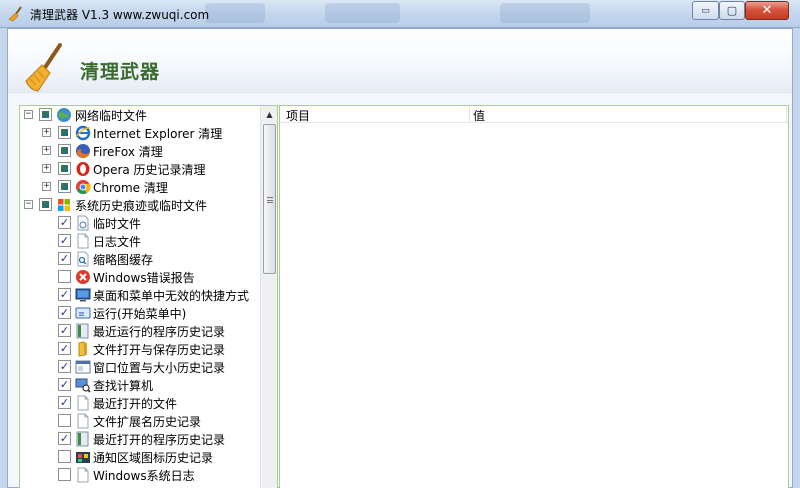 Image resolution: width=800 pixels, height=488 pixels. Describe the element at coordinates (83, 151) in the screenshot. I see `firefox-icon` at that location.